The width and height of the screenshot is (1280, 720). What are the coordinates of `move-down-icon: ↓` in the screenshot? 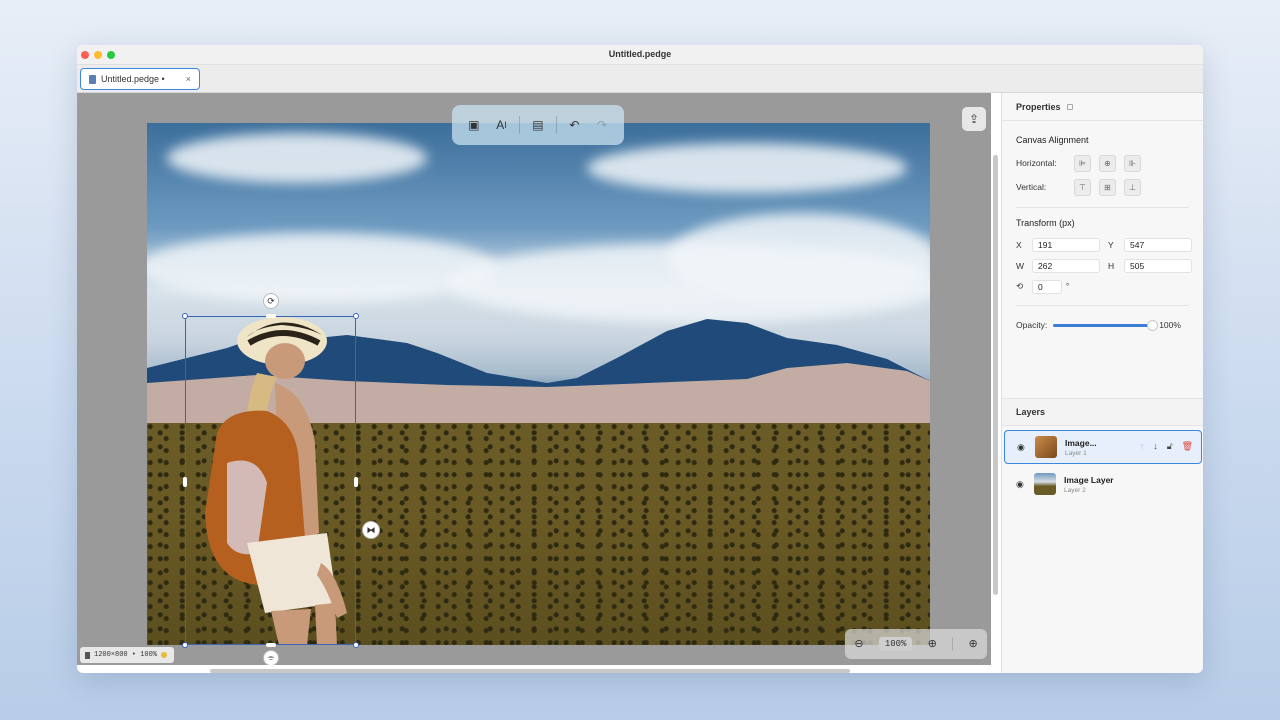 It's located at (1155, 446).